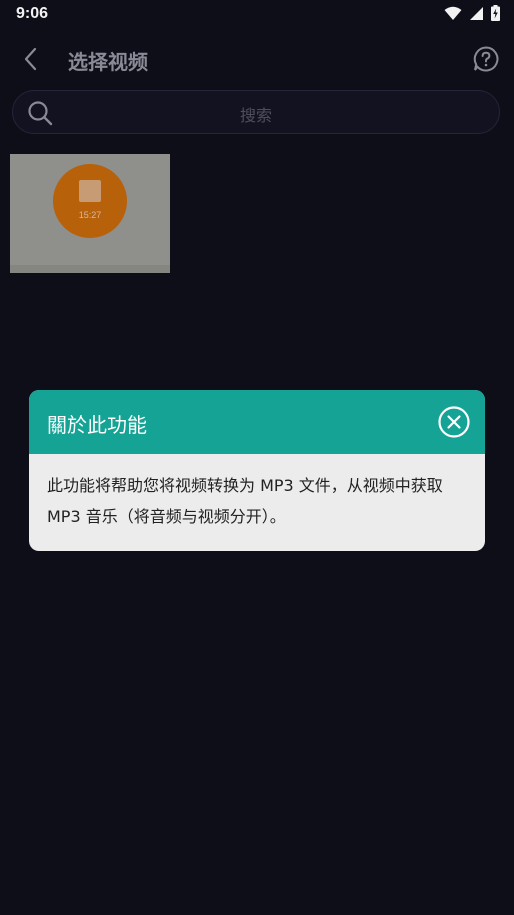 The width and height of the screenshot is (514, 915). Describe the element at coordinates (90, 269) in the screenshot. I see `thumbnail-bottom-strip` at that location.